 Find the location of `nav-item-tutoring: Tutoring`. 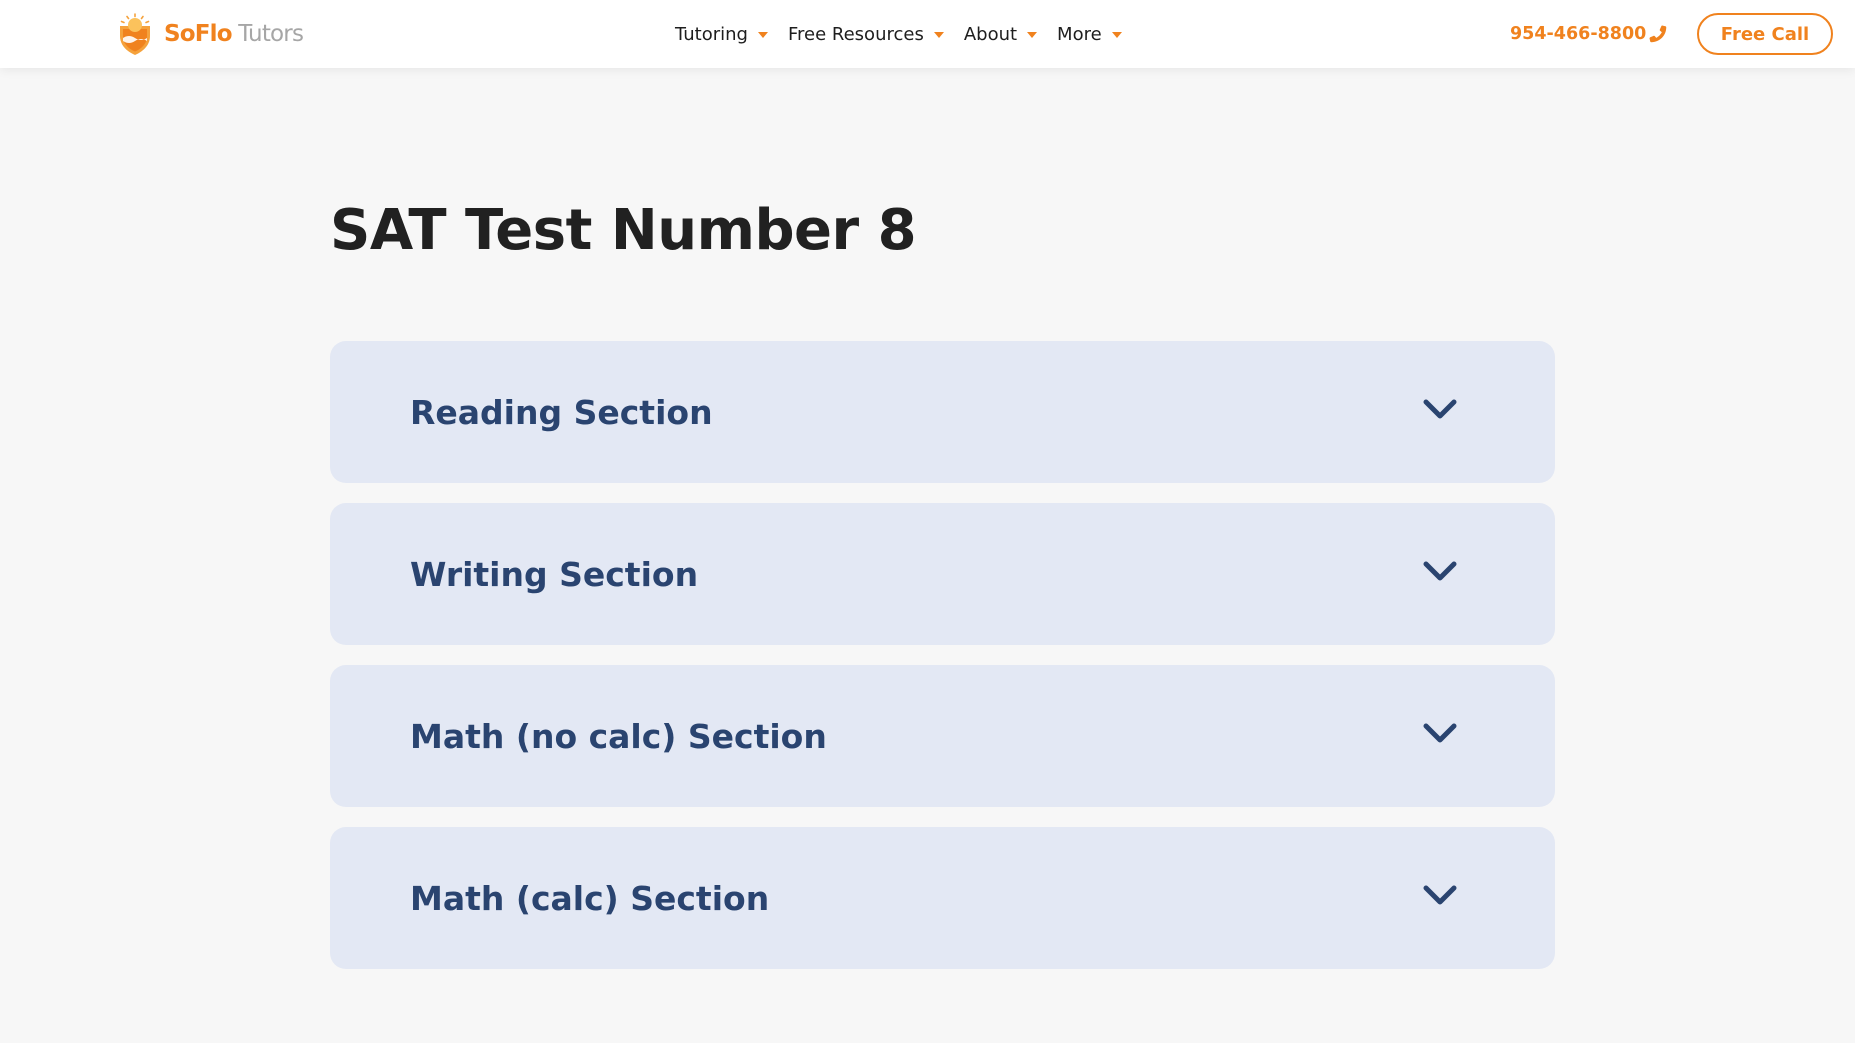

nav-item-tutoring: Tutoring is located at coordinates (721, 34).